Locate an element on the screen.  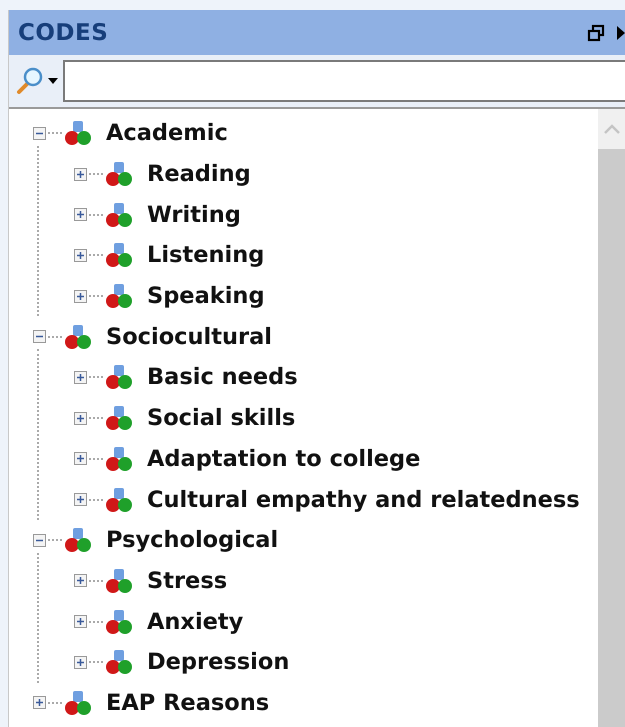
tree-item: Listening is located at coordinates (205, 255).